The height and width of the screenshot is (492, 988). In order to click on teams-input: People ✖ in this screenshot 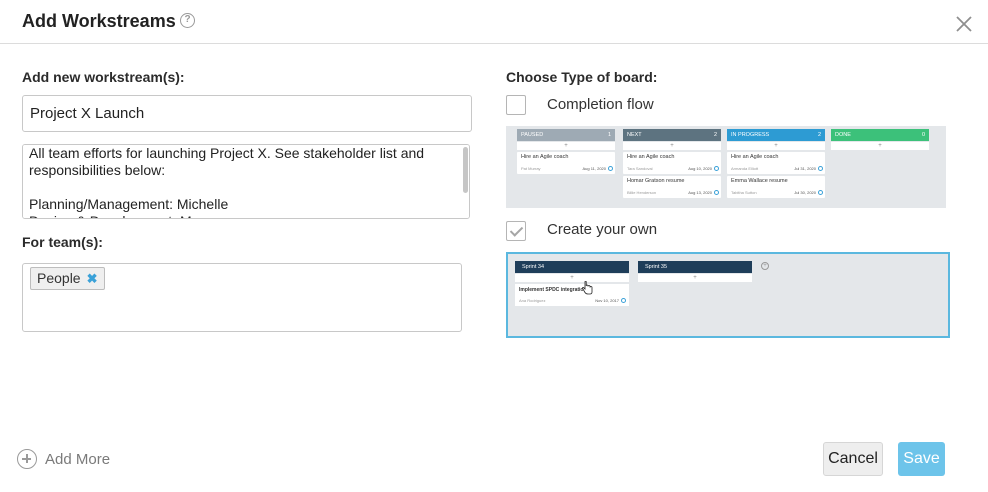, I will do `click(242, 297)`.